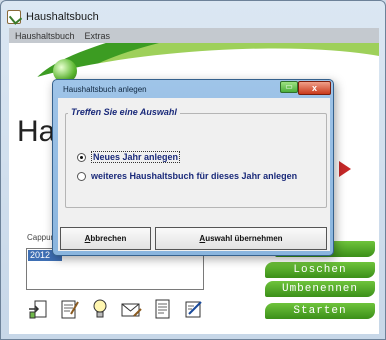 Image resolution: width=386 pixels, height=340 pixels. Describe the element at coordinates (320, 289) in the screenshot. I see `rename-button: Umbenennen` at that location.